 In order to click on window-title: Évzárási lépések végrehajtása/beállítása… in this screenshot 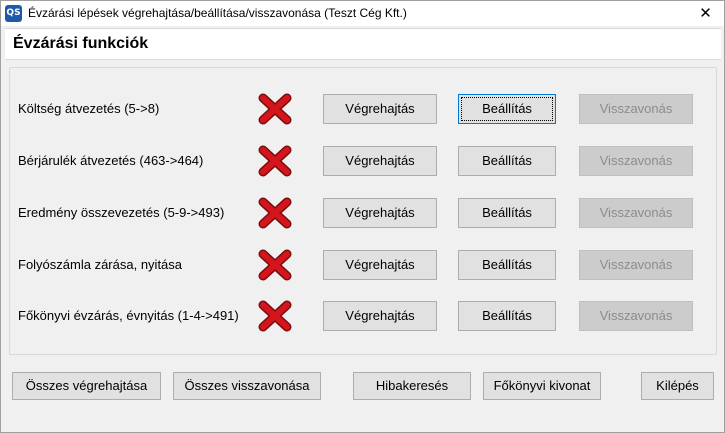, I will do `click(217, 13)`.